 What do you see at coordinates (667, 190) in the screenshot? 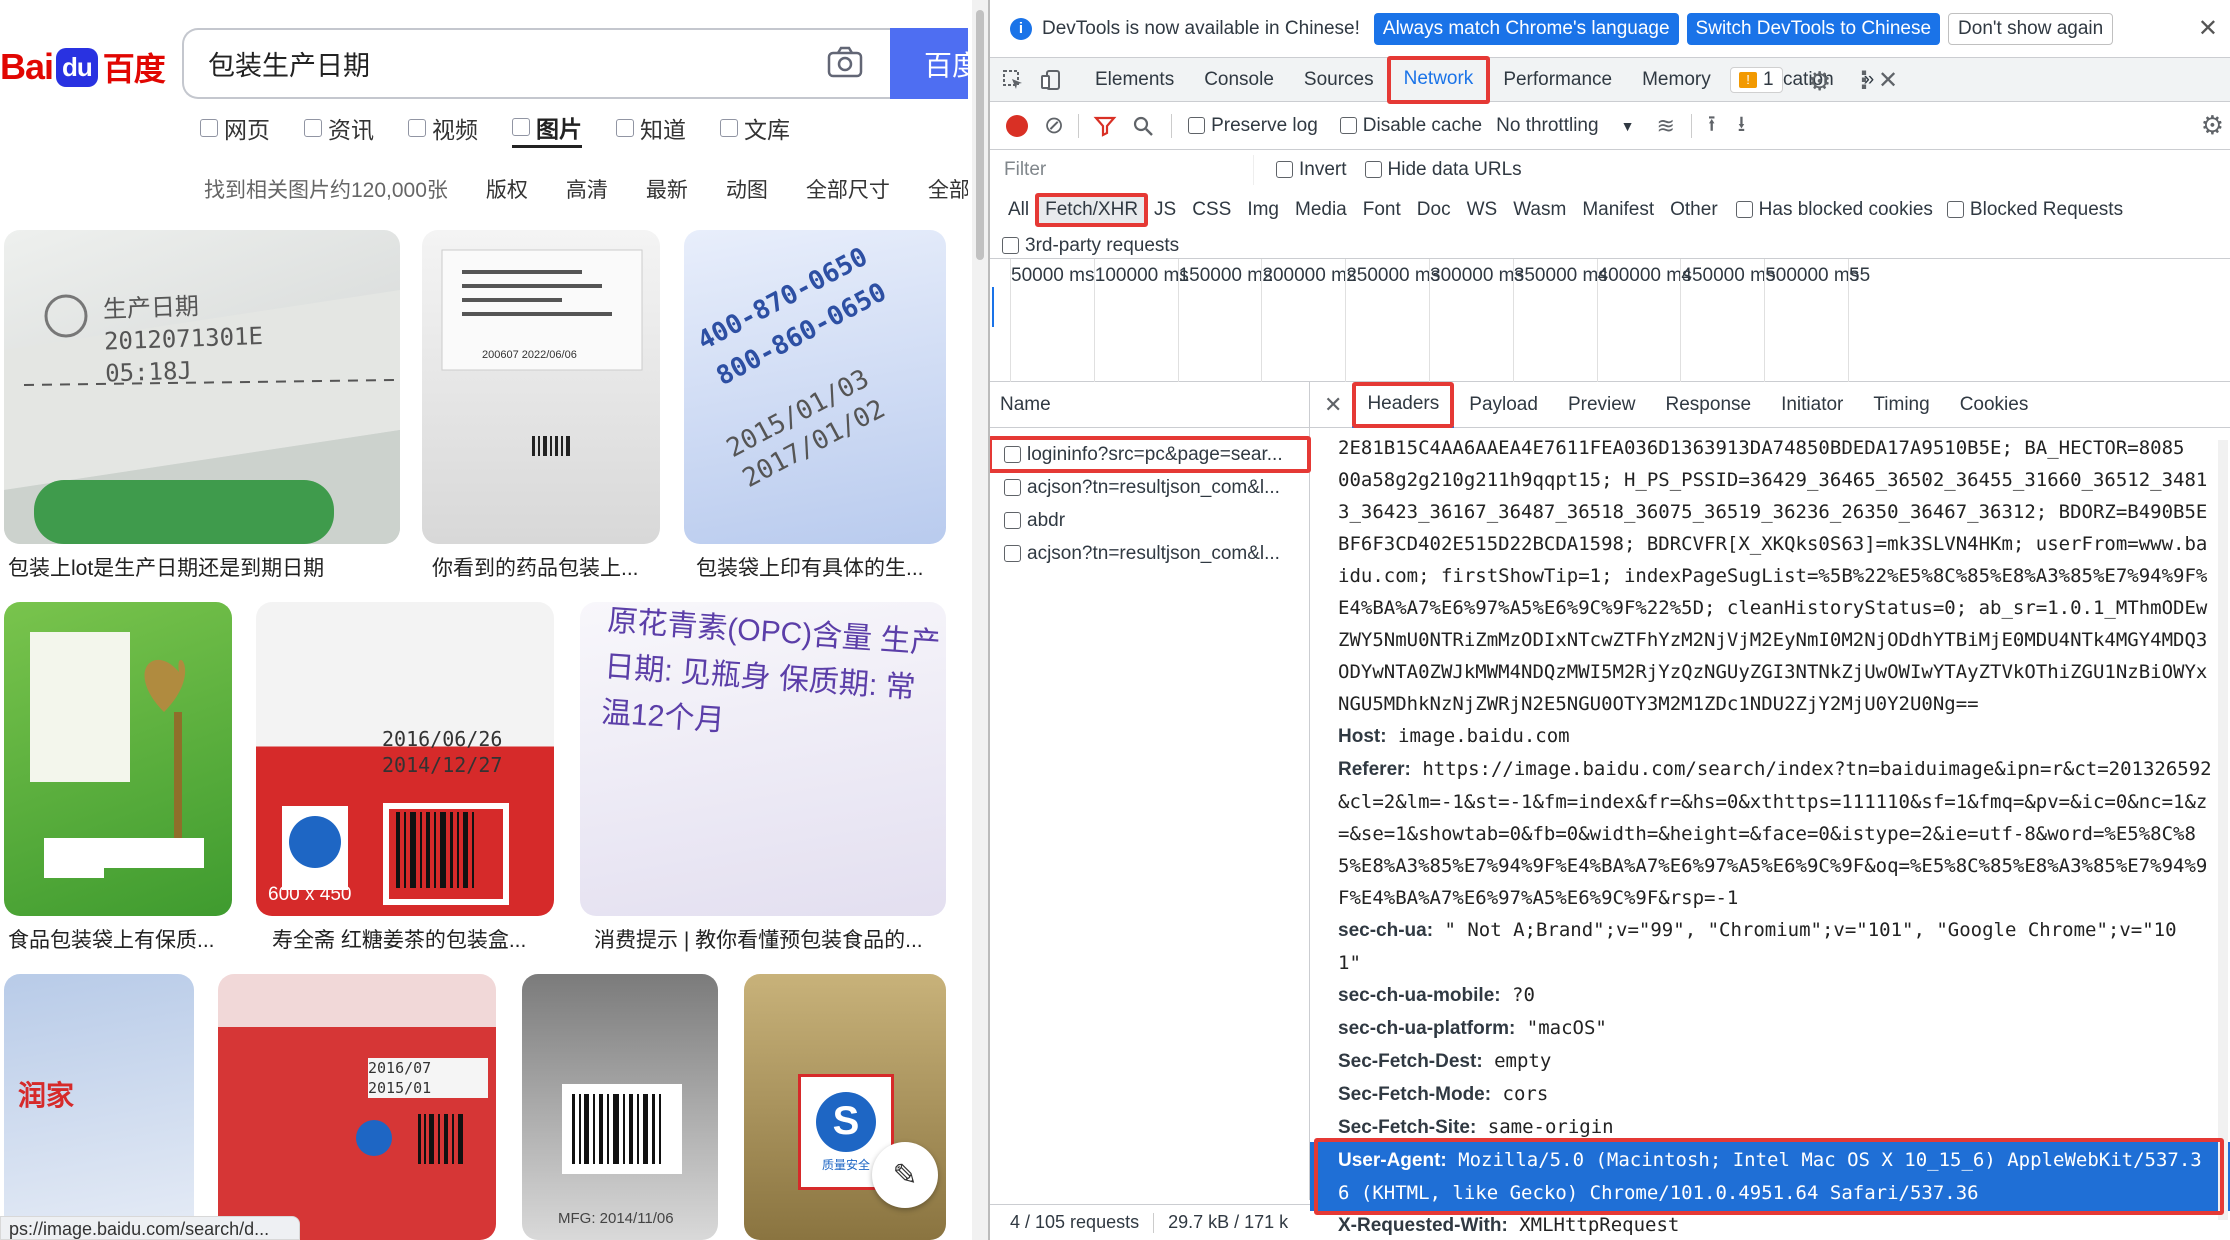
I see `filter-option-2: 最新` at bounding box center [667, 190].